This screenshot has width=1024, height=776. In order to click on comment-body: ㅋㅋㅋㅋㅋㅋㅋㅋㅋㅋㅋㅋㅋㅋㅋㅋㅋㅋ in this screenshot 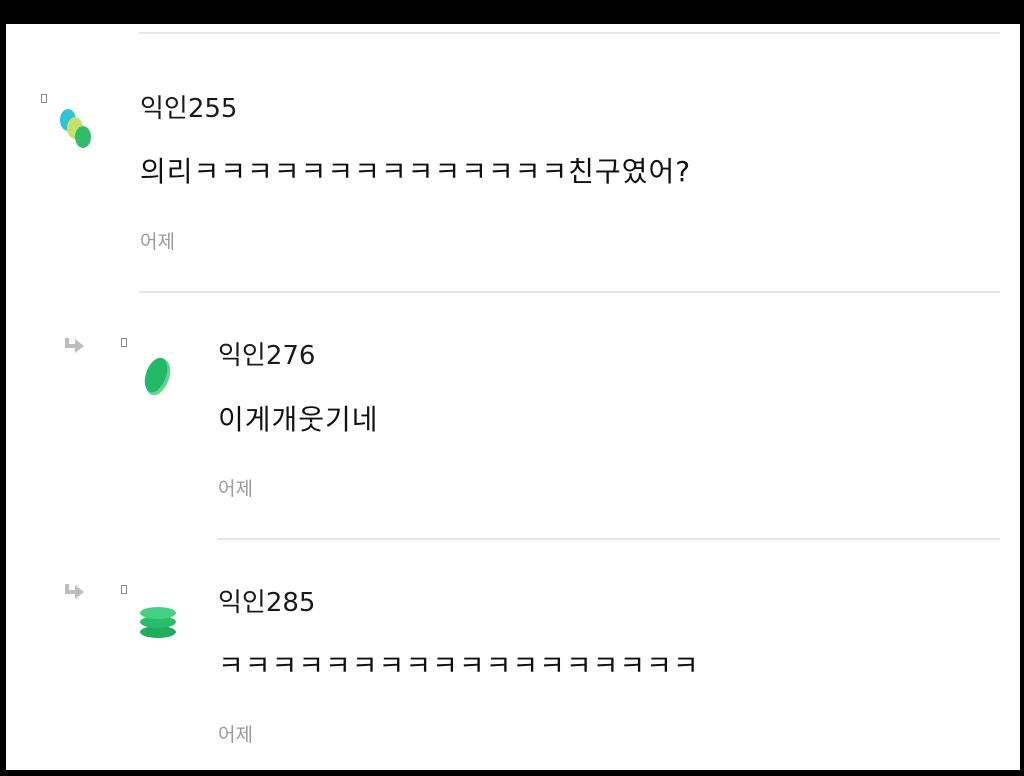, I will do `click(459, 665)`.